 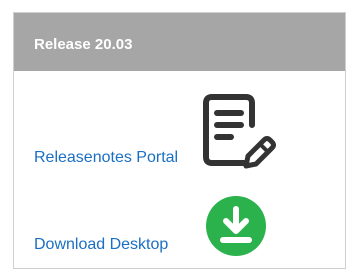 What do you see at coordinates (240, 133) in the screenshot?
I see `document-edit-icon` at bounding box center [240, 133].